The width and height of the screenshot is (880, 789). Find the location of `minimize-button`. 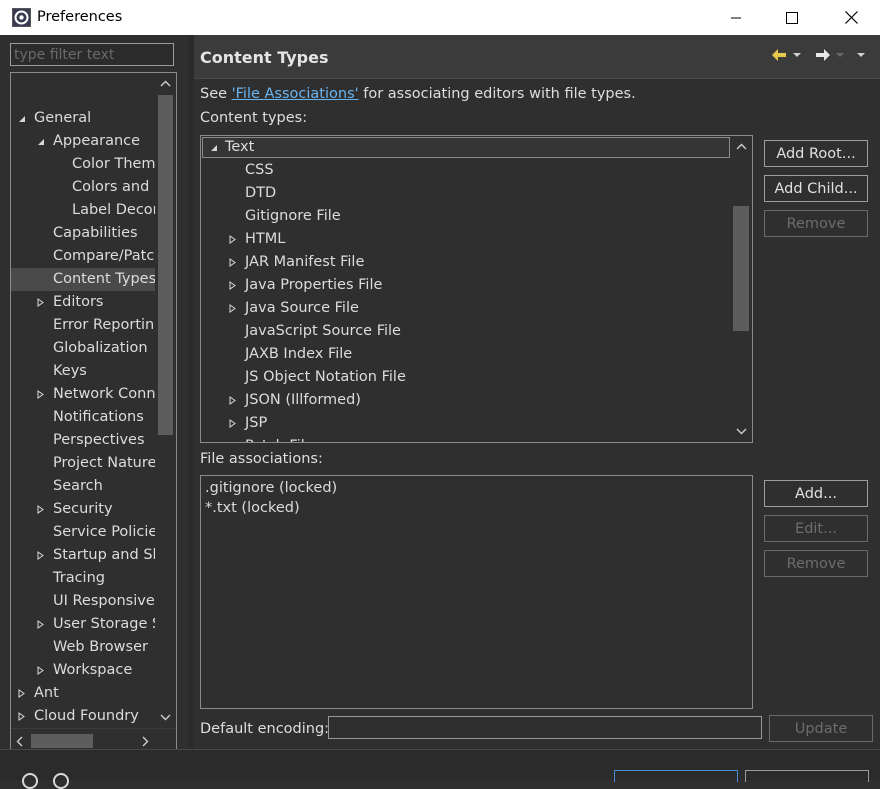

minimize-button is located at coordinates (736, 17).